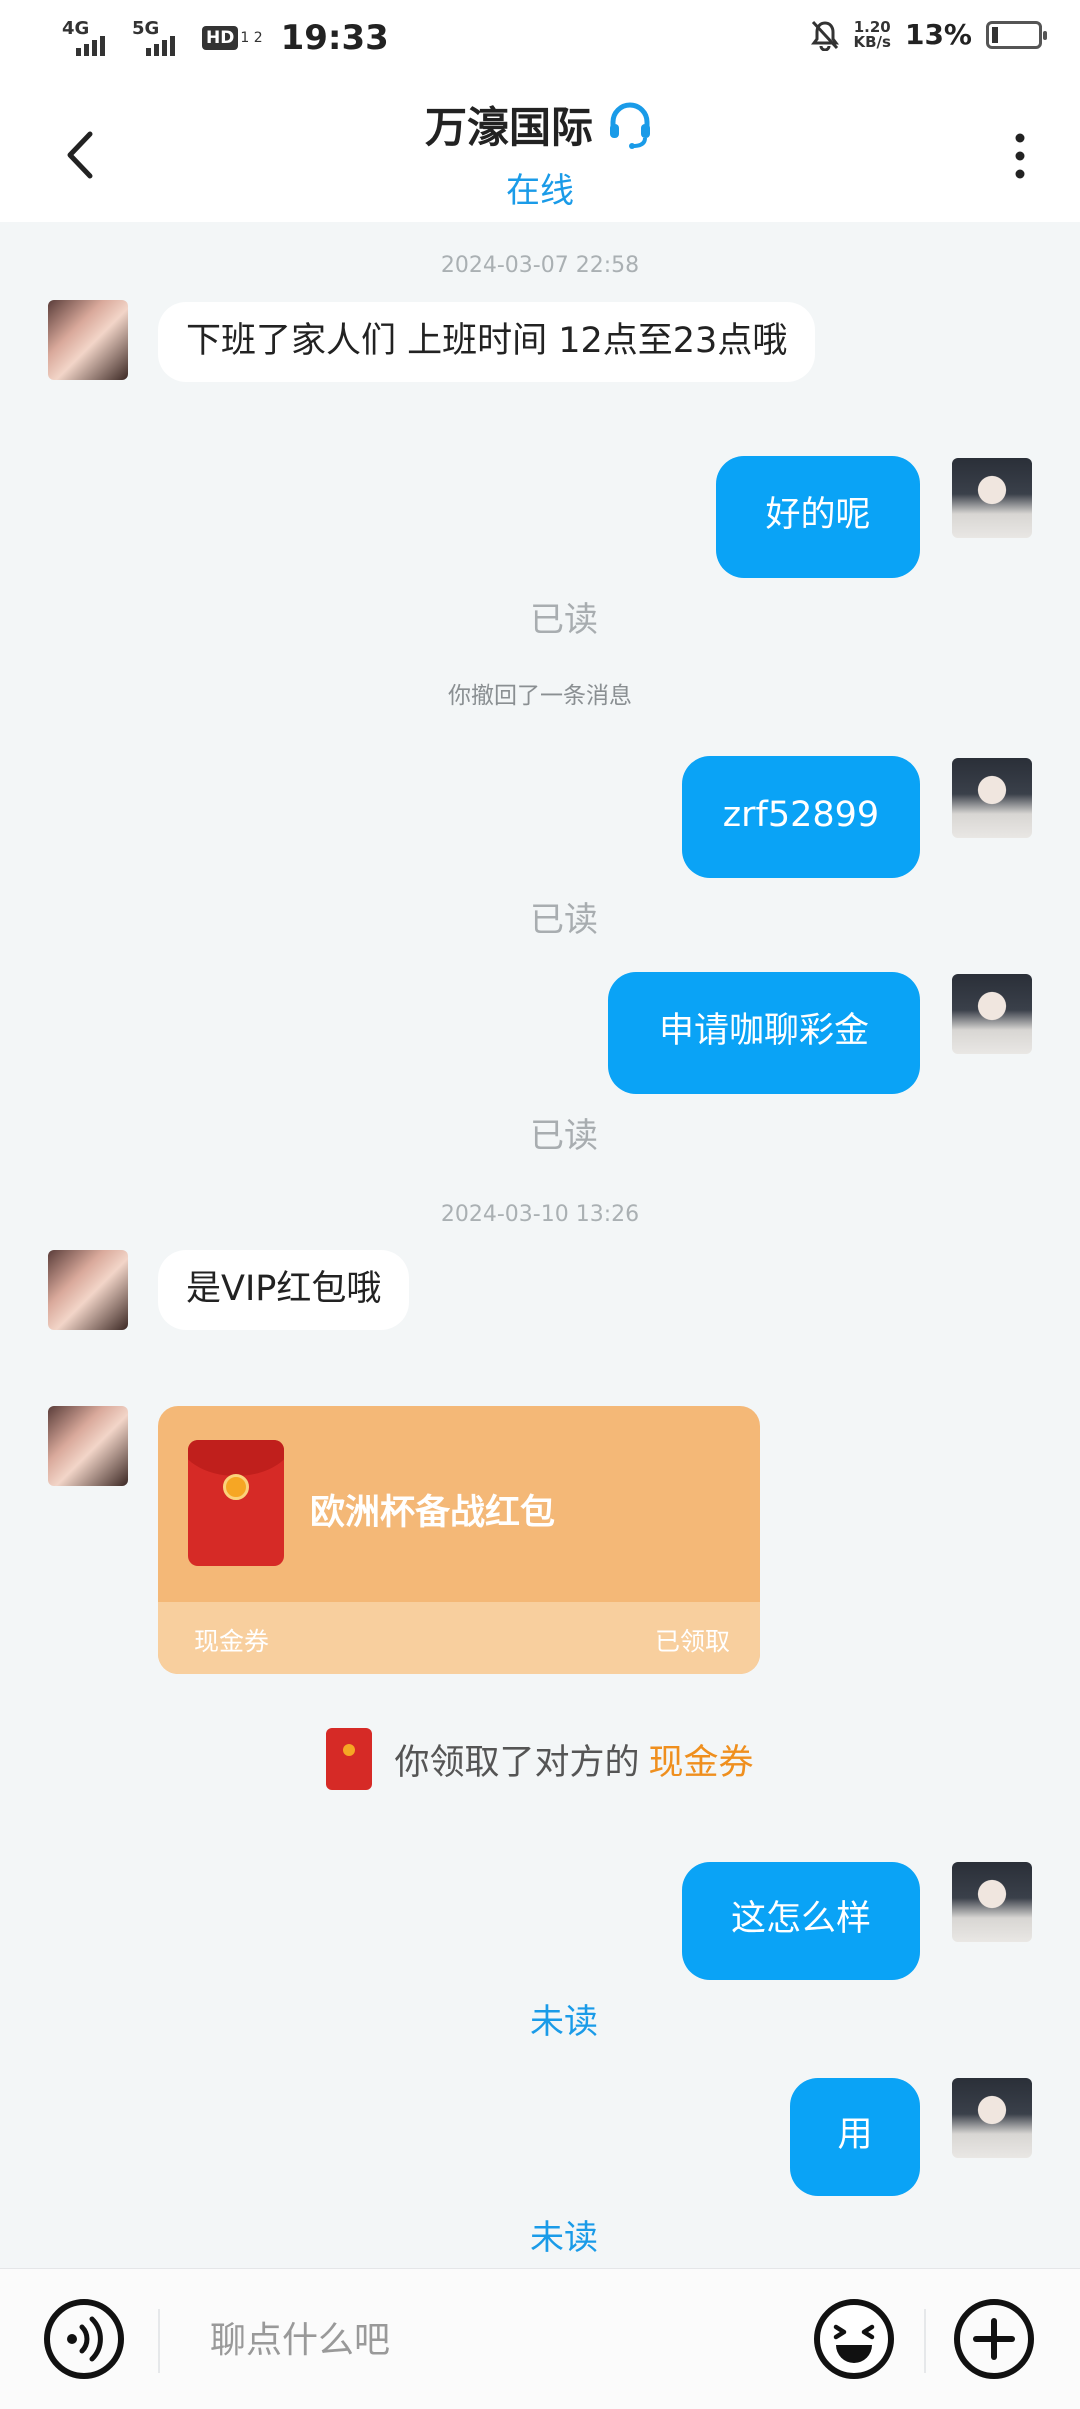  I want to click on outgoing-message: 申请咖聊彩金, so click(764, 1033).